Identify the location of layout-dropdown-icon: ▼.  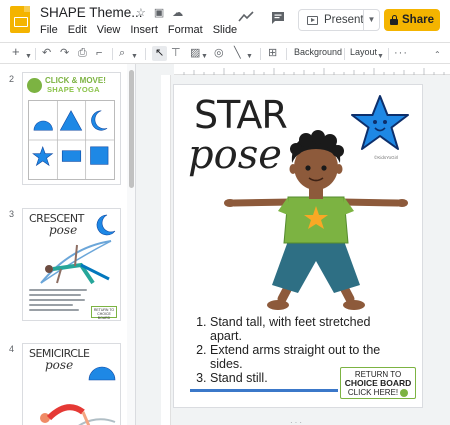
(380, 56).